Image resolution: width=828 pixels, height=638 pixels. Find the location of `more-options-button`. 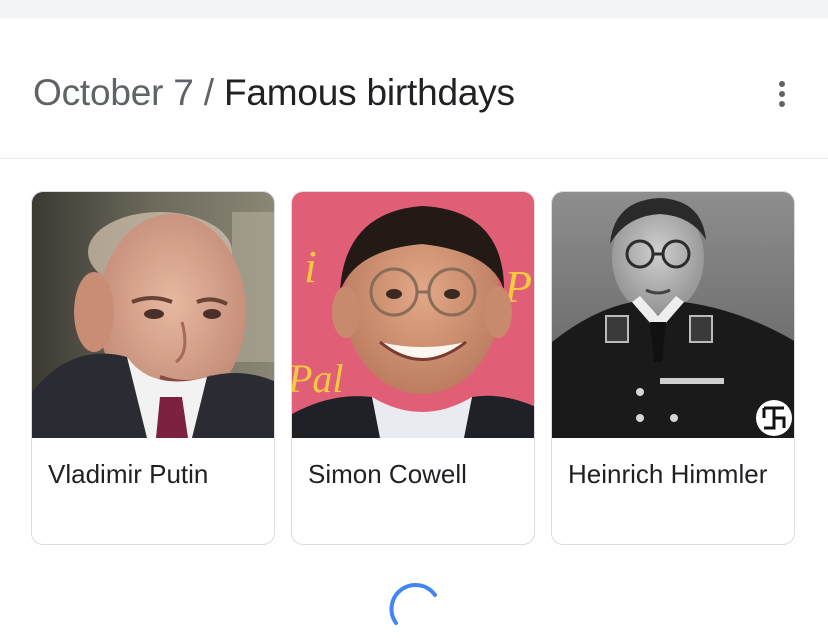

more-options-button is located at coordinates (782, 94).